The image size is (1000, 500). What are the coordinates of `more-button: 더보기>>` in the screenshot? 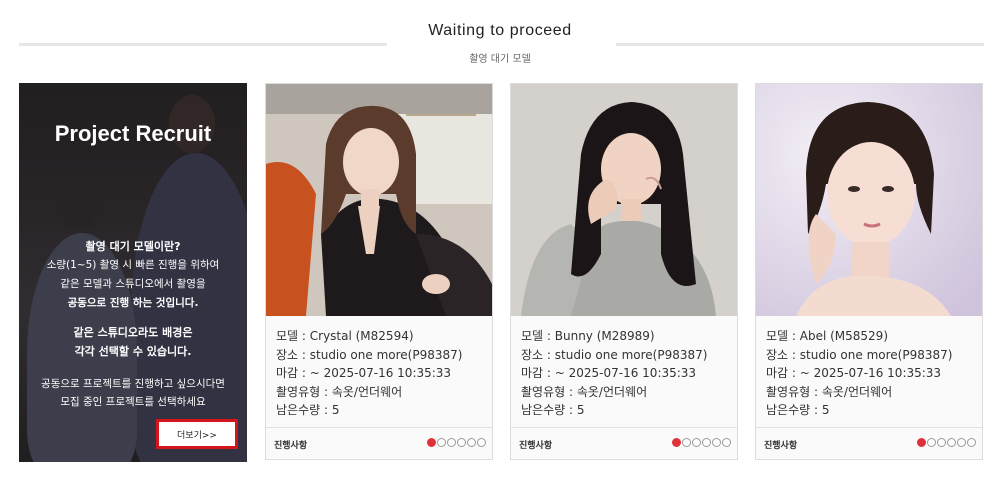 It's located at (197, 434).